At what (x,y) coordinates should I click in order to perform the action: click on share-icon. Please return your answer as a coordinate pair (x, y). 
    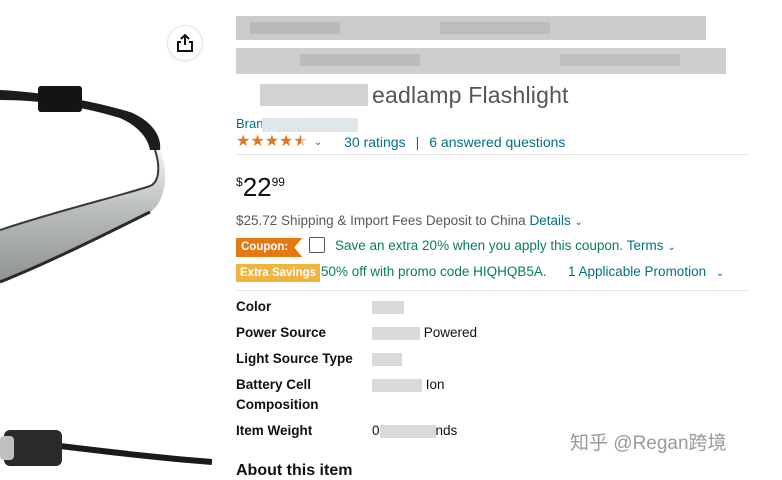
    Looking at the image, I should click on (185, 42).